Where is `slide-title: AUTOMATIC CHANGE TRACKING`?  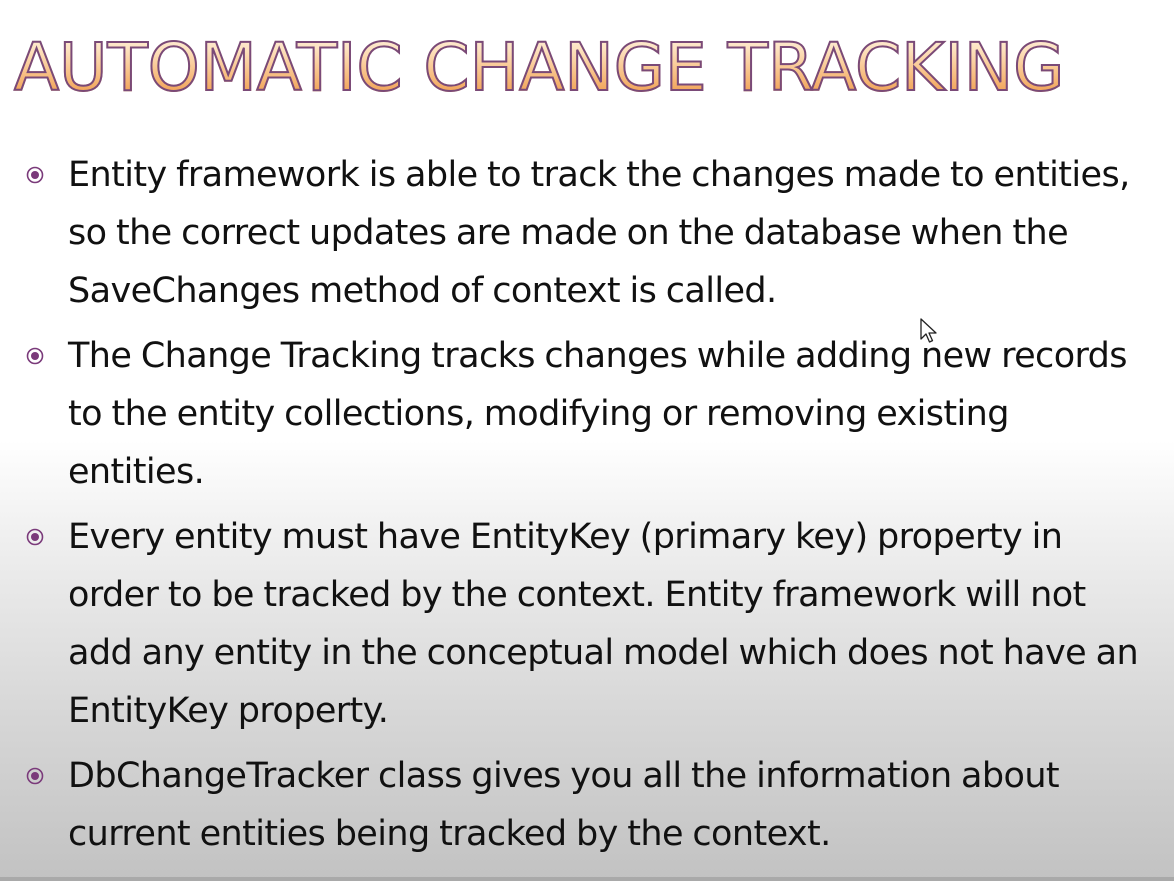 slide-title: AUTOMATIC CHANGE TRACKING is located at coordinates (539, 68).